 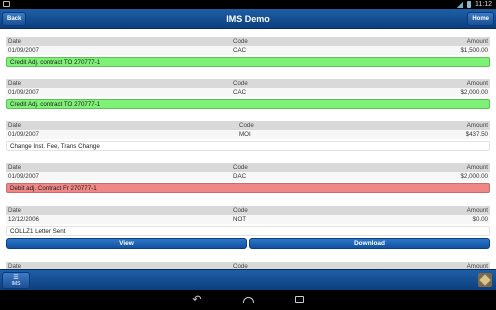 I want to click on battery-icon, so click(x=469, y=4).